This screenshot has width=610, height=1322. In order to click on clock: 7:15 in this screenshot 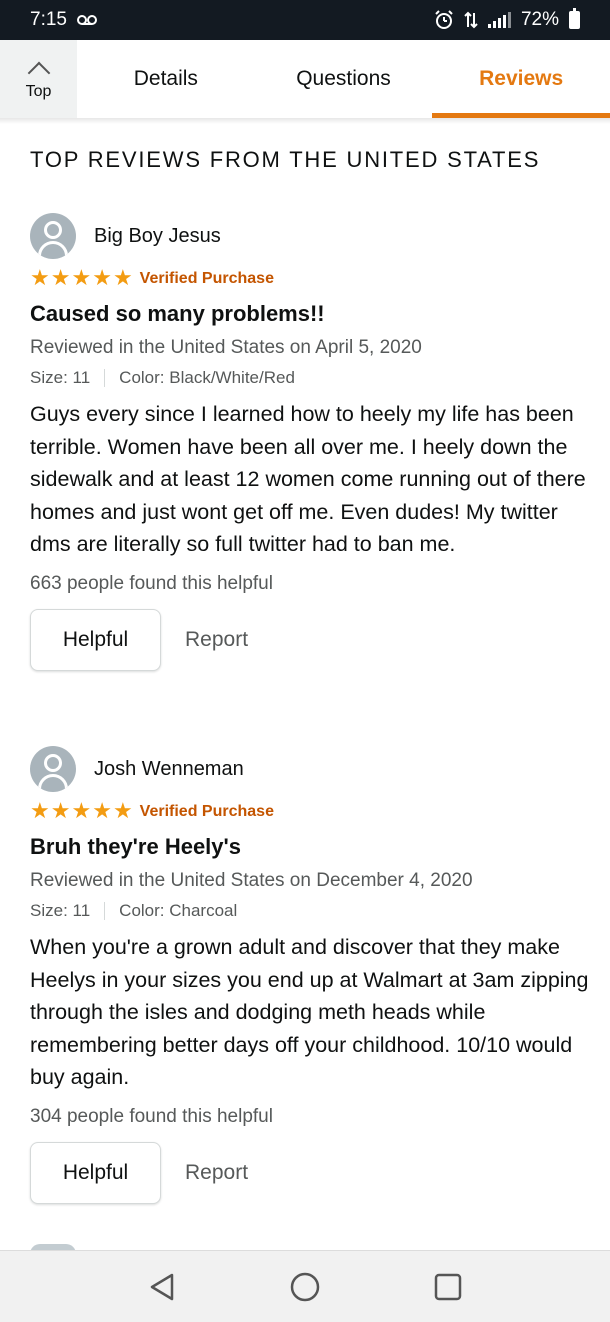, I will do `click(48, 19)`.